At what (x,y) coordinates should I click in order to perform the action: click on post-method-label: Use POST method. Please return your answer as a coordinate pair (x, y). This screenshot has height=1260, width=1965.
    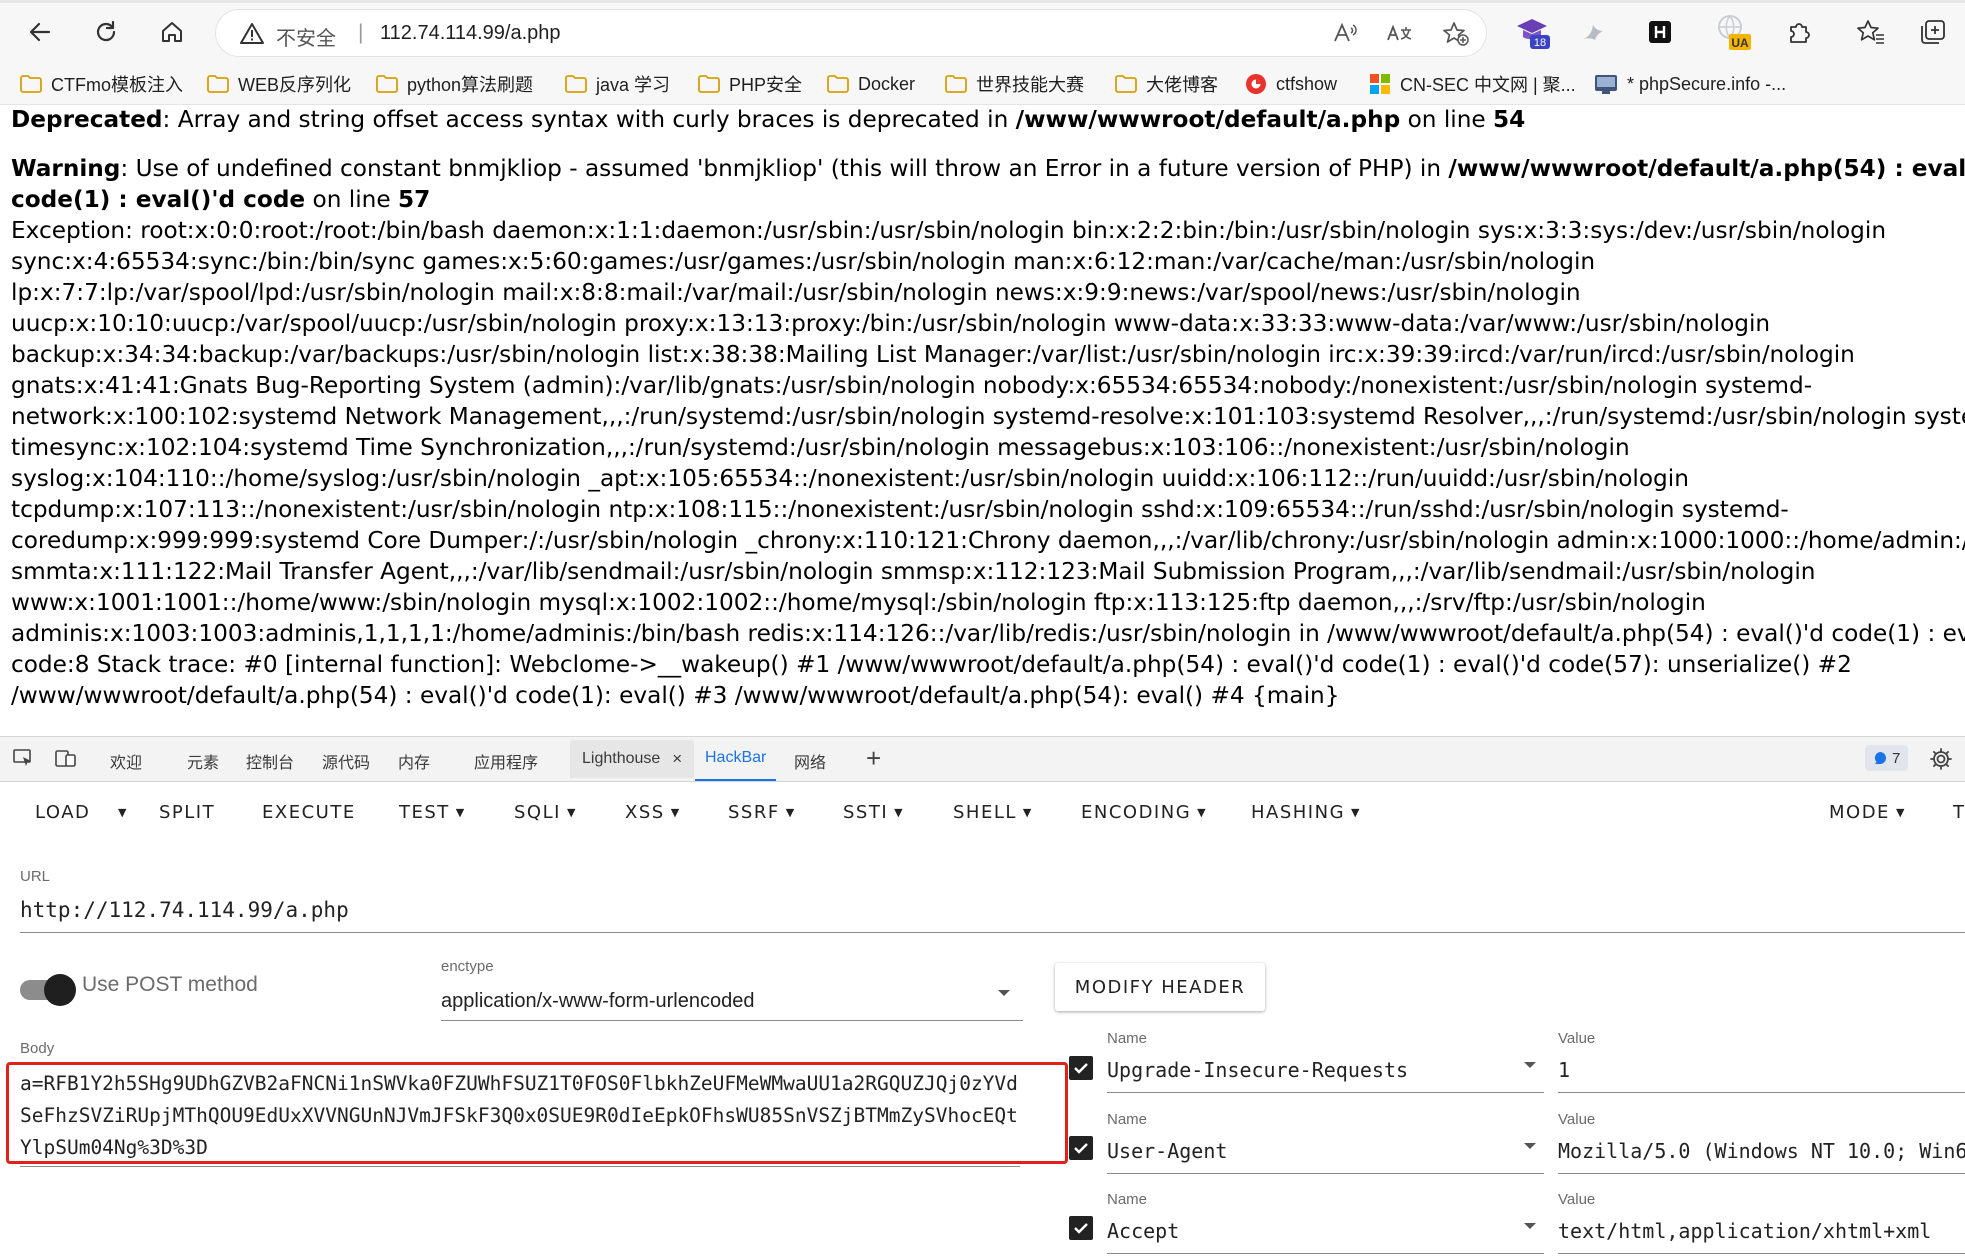
    Looking at the image, I should click on (170, 985).